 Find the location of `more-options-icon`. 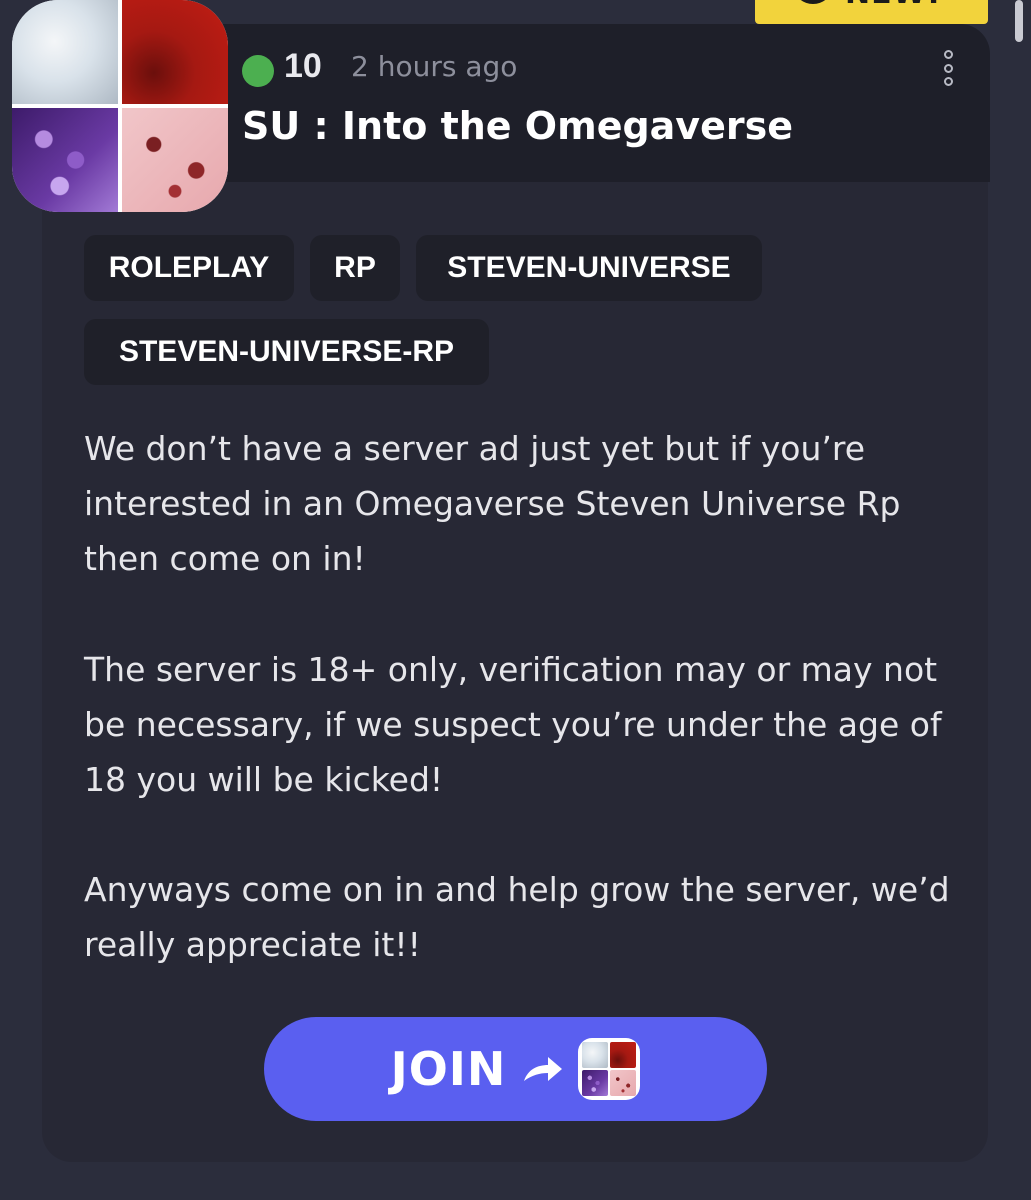

more-options-icon is located at coordinates (948, 68).